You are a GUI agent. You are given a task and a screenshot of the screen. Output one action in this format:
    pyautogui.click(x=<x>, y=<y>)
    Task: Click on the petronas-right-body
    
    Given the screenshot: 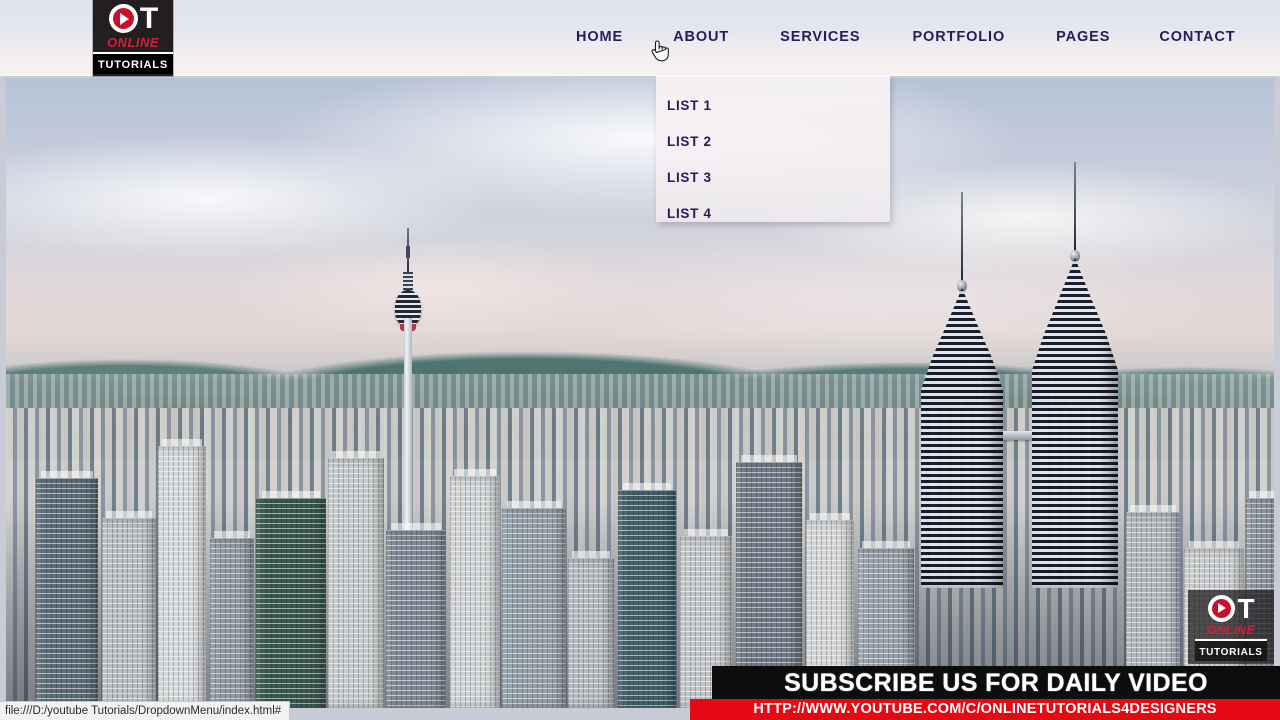 What is the action you would take?
    pyautogui.click(x=1075, y=423)
    